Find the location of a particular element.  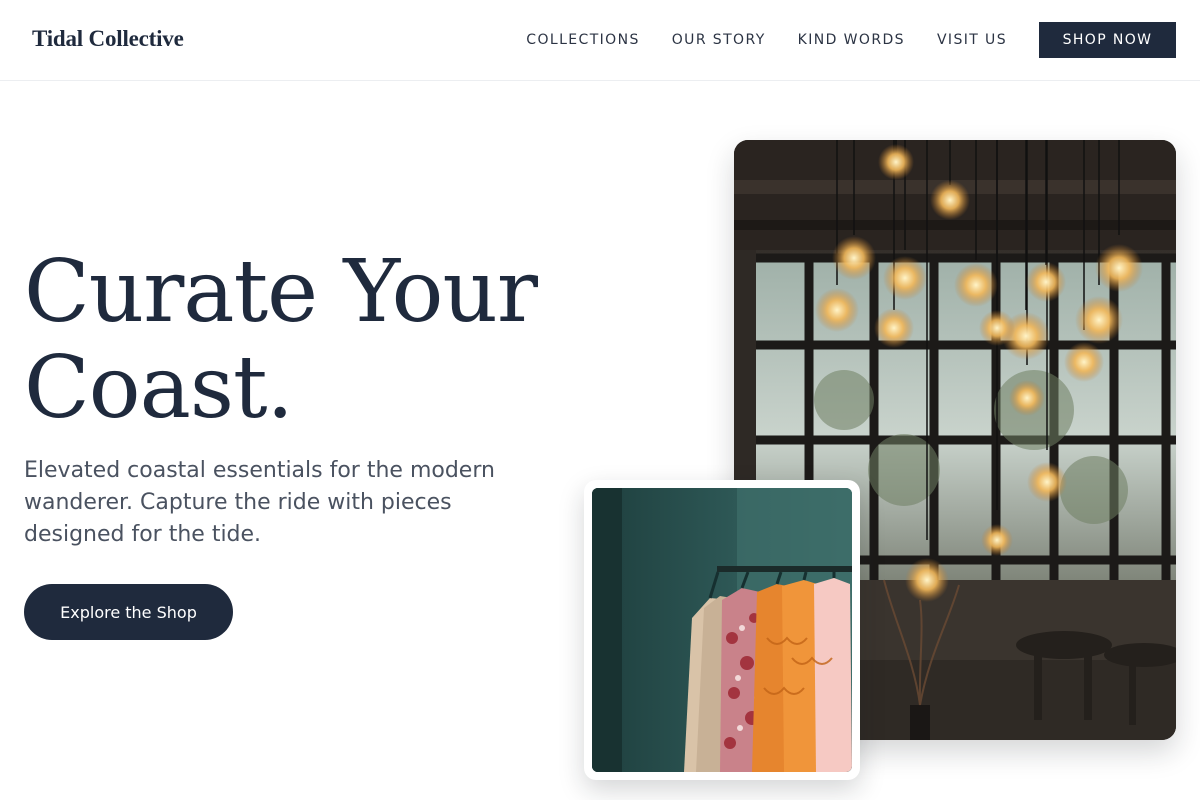

nav-link-our-story: OUR STORY is located at coordinates (719, 40).